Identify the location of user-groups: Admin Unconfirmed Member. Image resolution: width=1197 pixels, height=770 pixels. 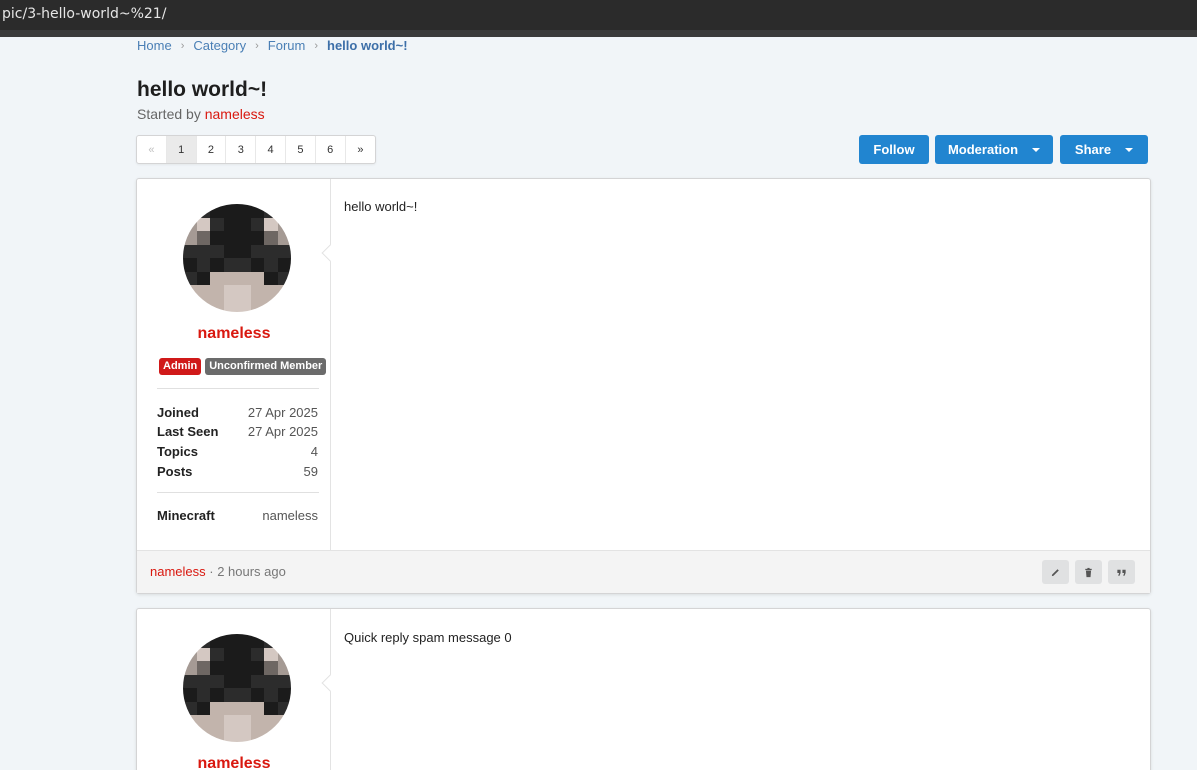
(243, 366).